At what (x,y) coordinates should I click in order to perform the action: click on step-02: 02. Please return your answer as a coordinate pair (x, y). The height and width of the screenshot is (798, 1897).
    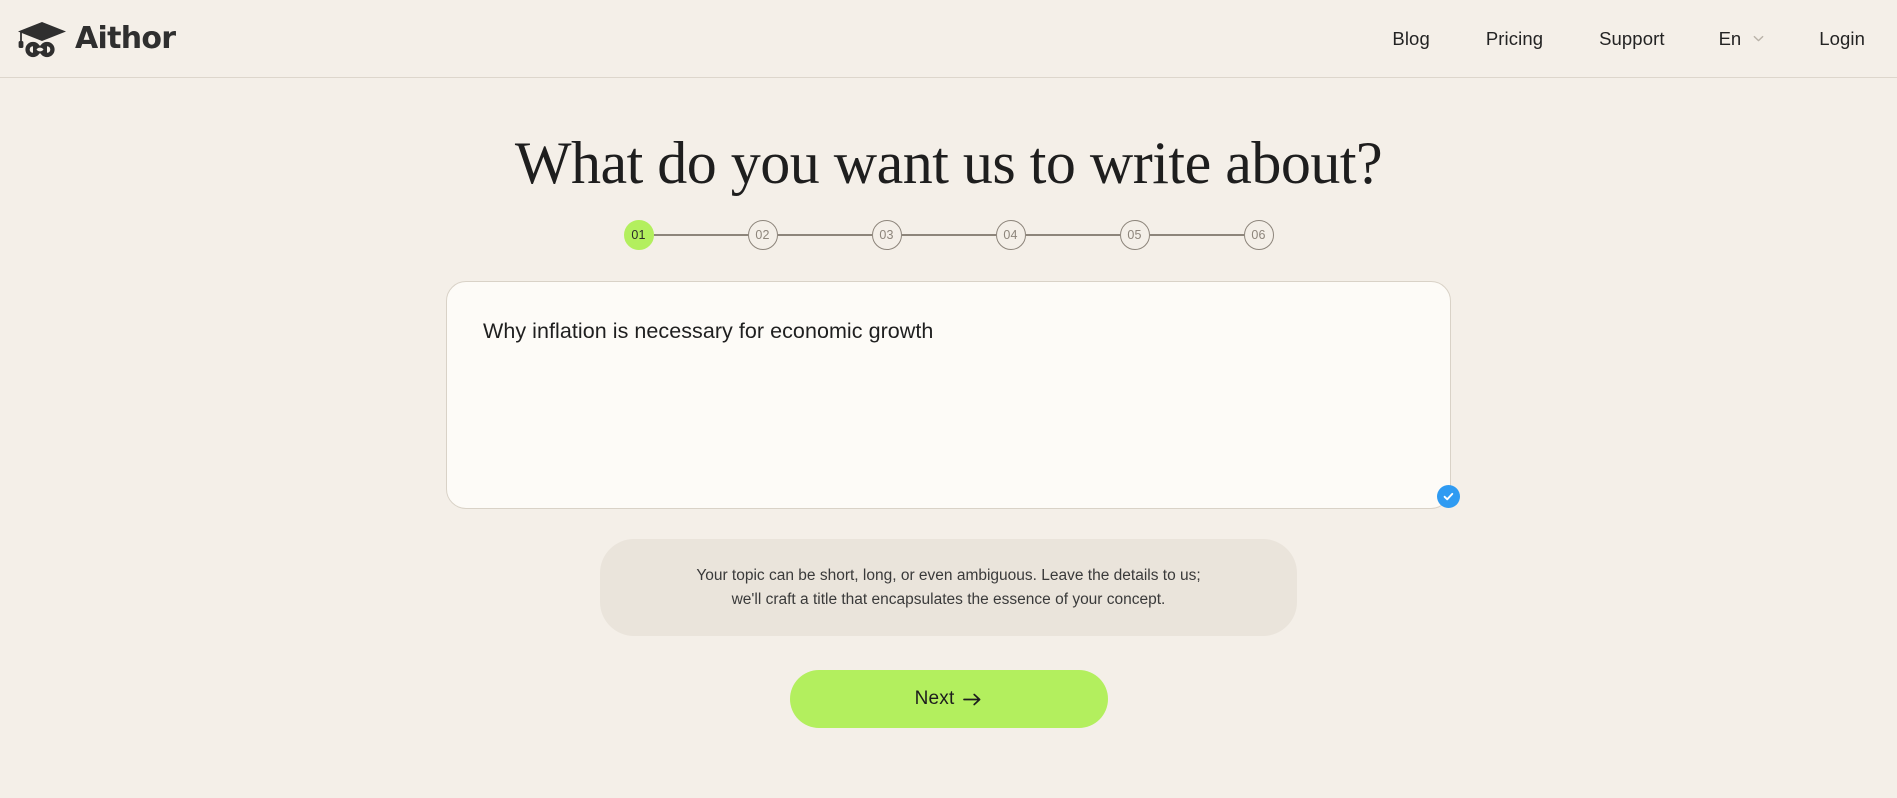
    Looking at the image, I should click on (762, 235).